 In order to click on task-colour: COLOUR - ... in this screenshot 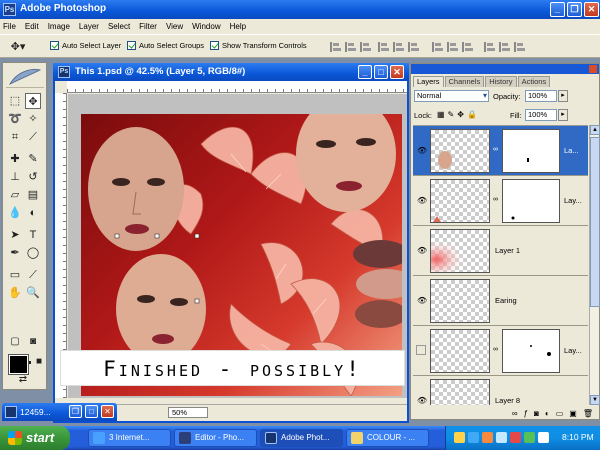, I will do `click(387, 438)`.